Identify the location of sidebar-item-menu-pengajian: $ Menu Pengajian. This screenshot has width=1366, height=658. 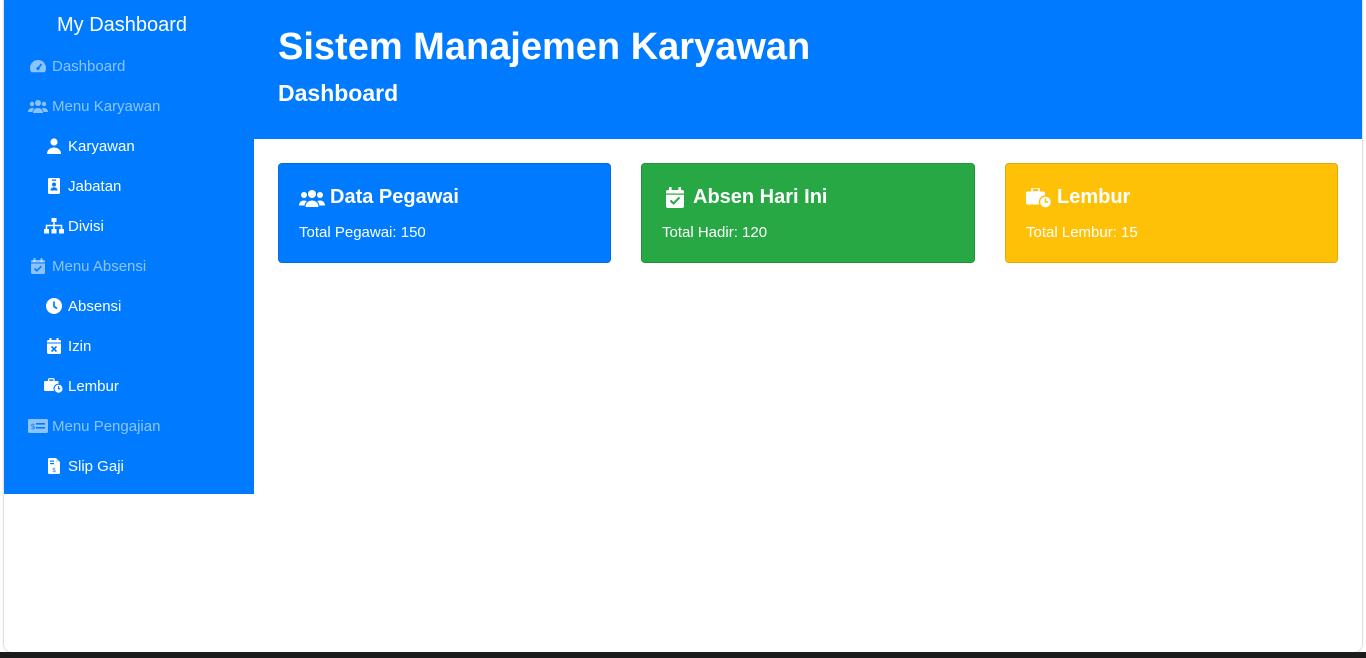
(94, 426).